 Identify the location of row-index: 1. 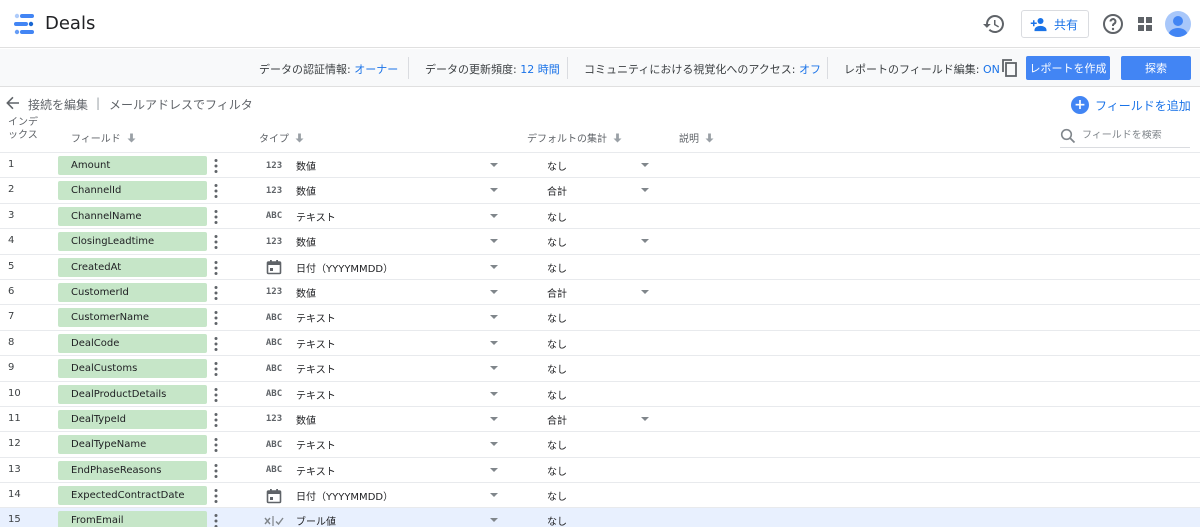
(11, 164).